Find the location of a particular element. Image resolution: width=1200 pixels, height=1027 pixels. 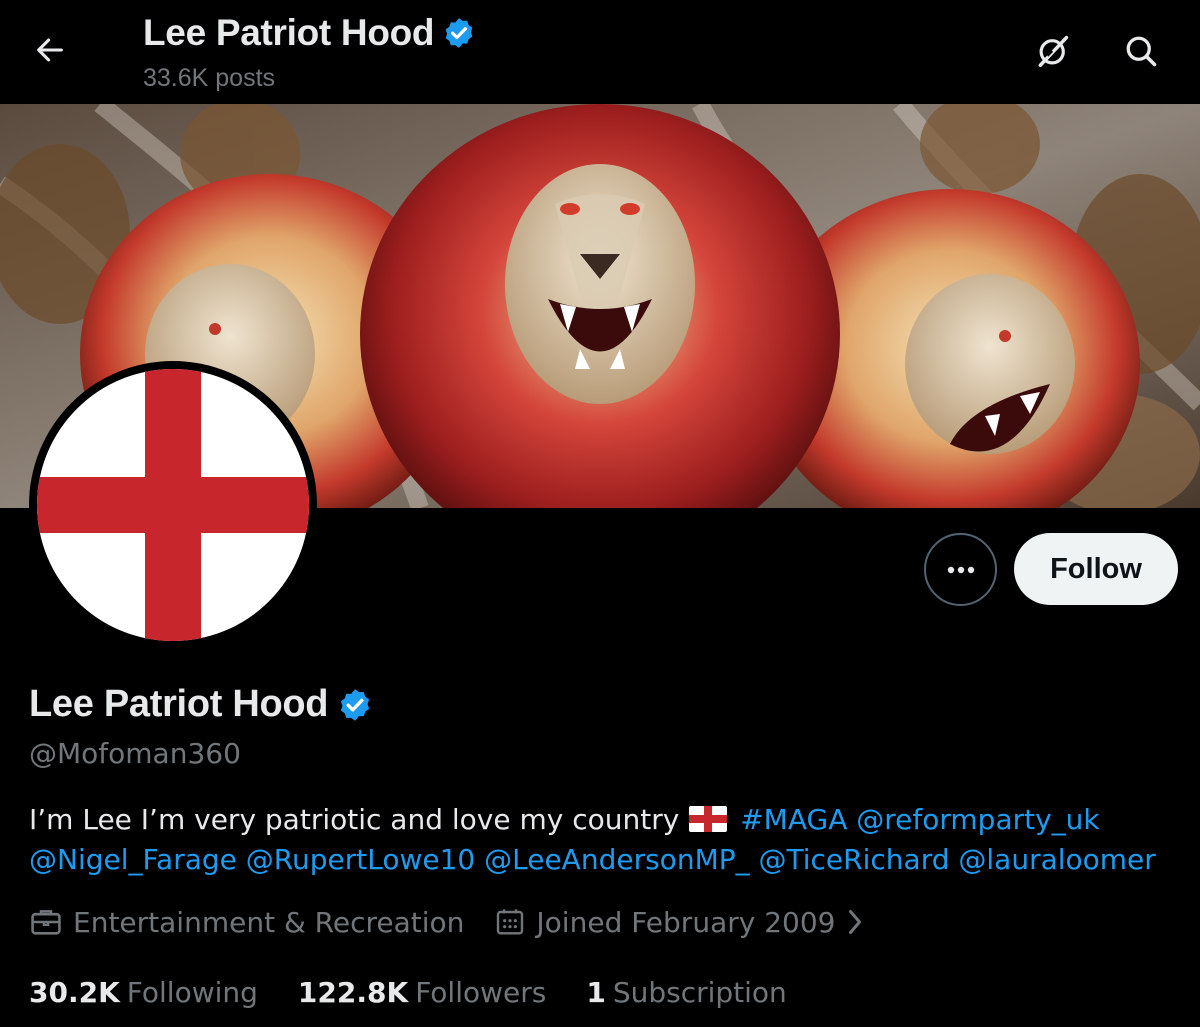

bio-mention-laura-loomer: @lauraloomer is located at coordinates (1056, 859).